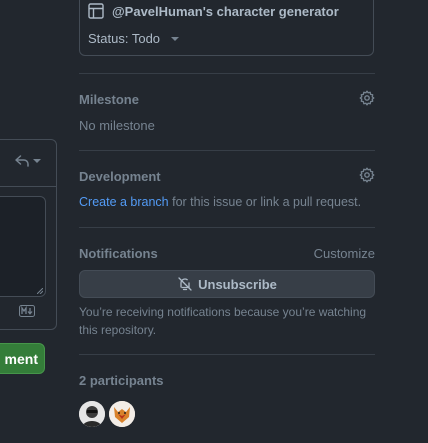  What do you see at coordinates (185, 284) in the screenshot?
I see `bell-slash-icon` at bounding box center [185, 284].